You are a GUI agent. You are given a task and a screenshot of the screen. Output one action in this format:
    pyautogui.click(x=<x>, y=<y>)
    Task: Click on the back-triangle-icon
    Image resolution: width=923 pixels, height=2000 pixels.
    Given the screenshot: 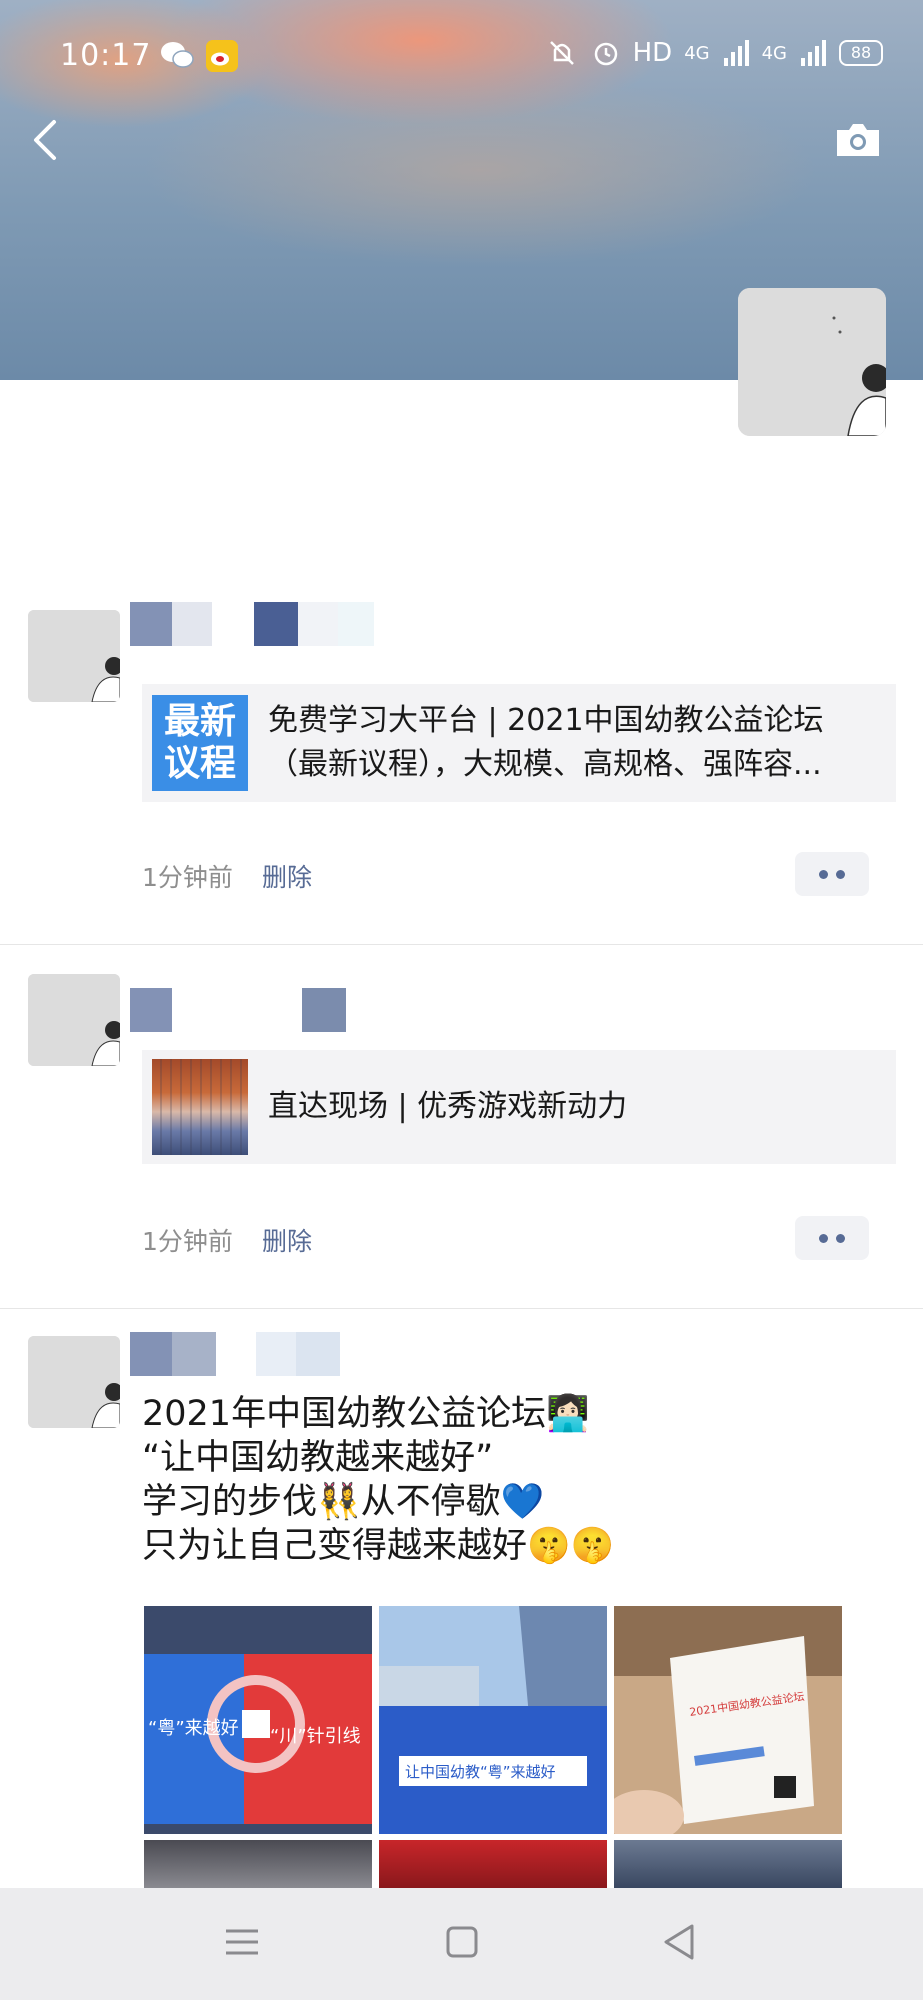 What is the action you would take?
    pyautogui.click(x=680, y=1942)
    